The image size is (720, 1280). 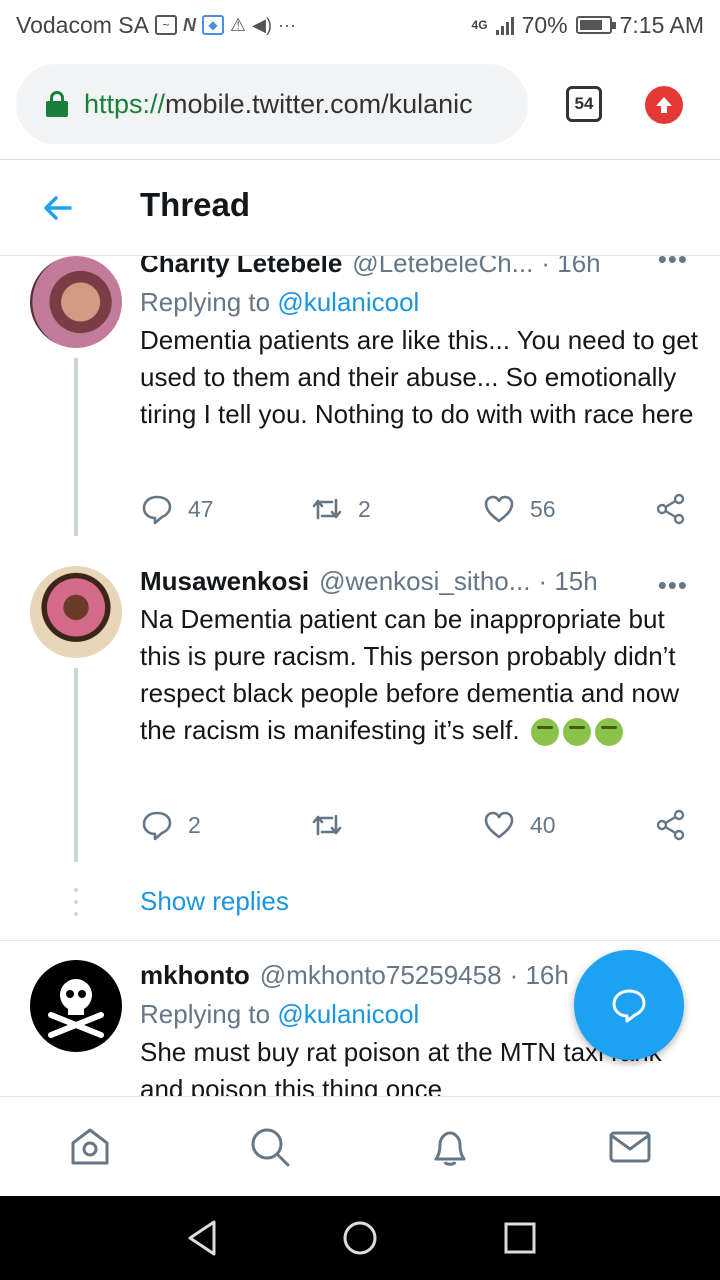 I want to click on clock: 7:15 AM, so click(x=661, y=24).